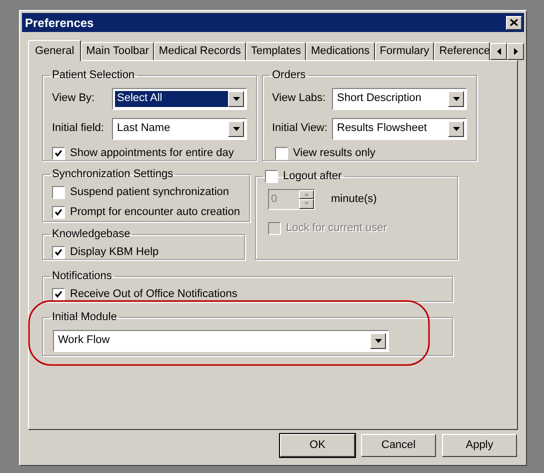 The width and height of the screenshot is (544, 473). I want to click on dialog-button: Cancel, so click(398, 445).